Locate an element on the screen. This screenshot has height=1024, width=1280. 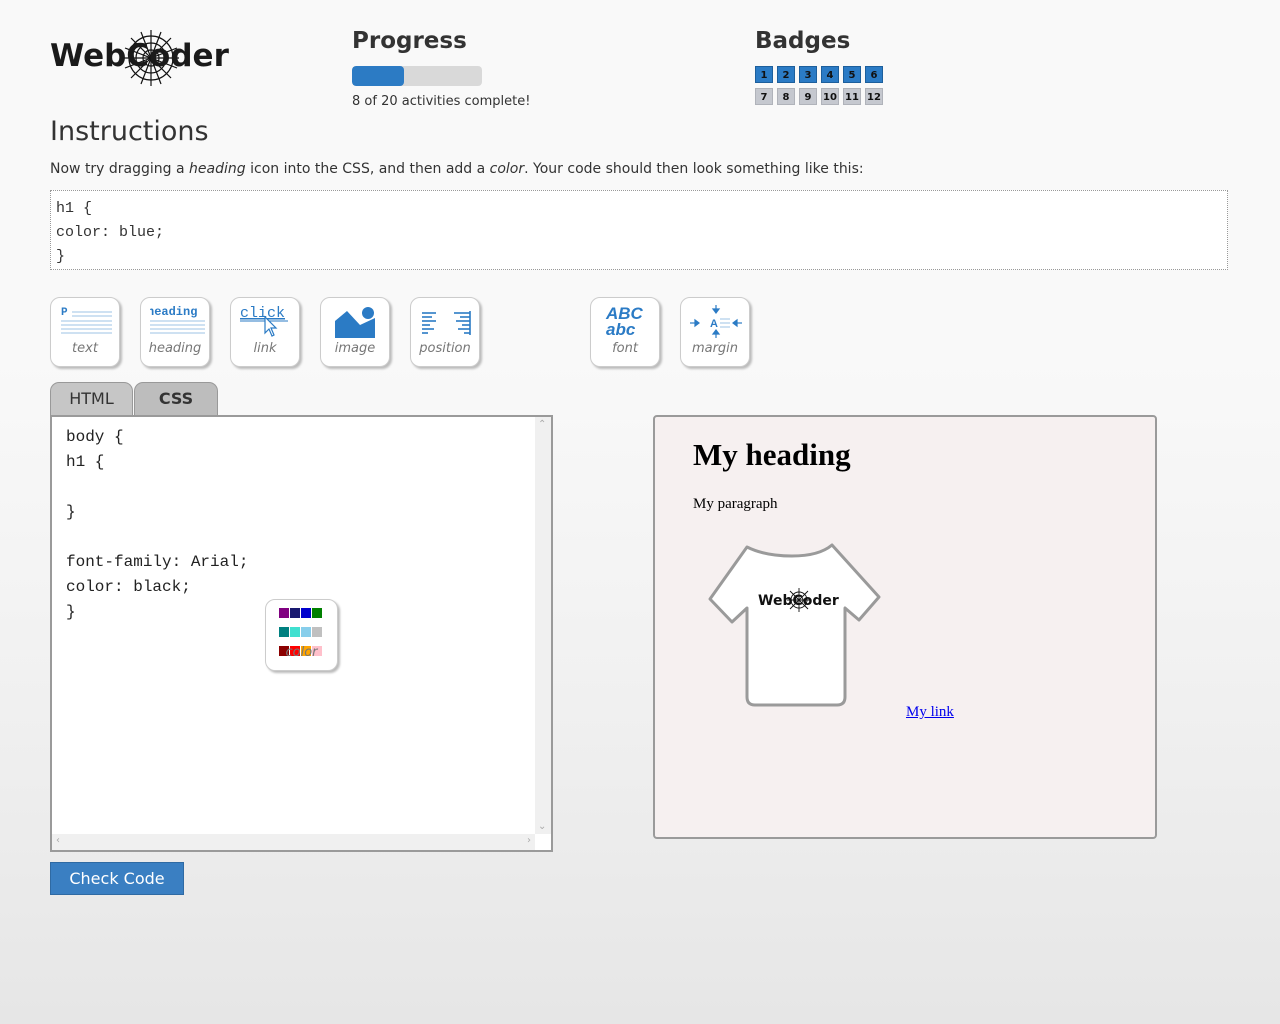
progress-title: Progress is located at coordinates (409, 41).